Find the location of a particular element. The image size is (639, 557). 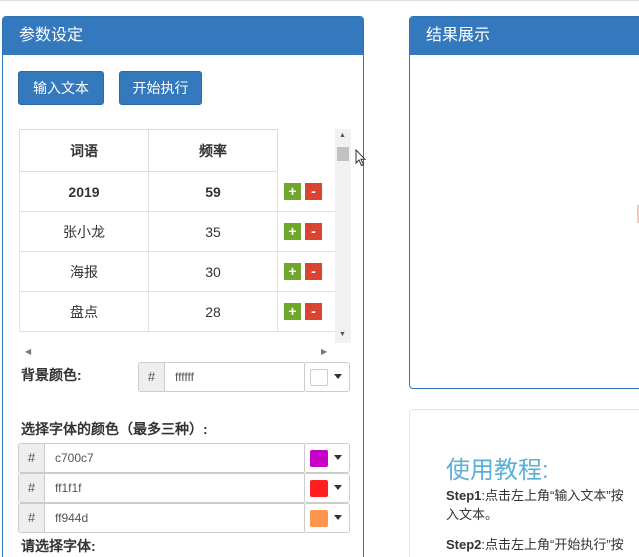

table-row: 海报 30 + - is located at coordinates (178, 271).